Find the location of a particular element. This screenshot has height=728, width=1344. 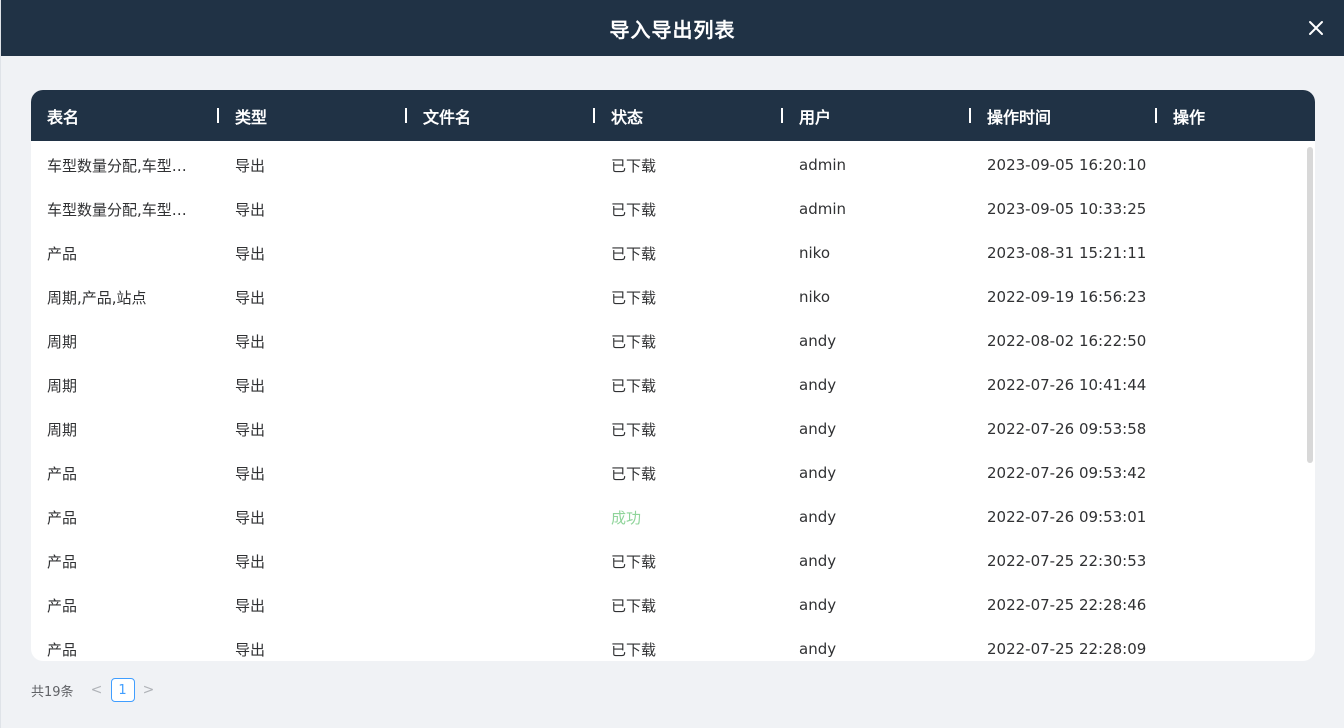

close-button is located at coordinates (1316, 28).